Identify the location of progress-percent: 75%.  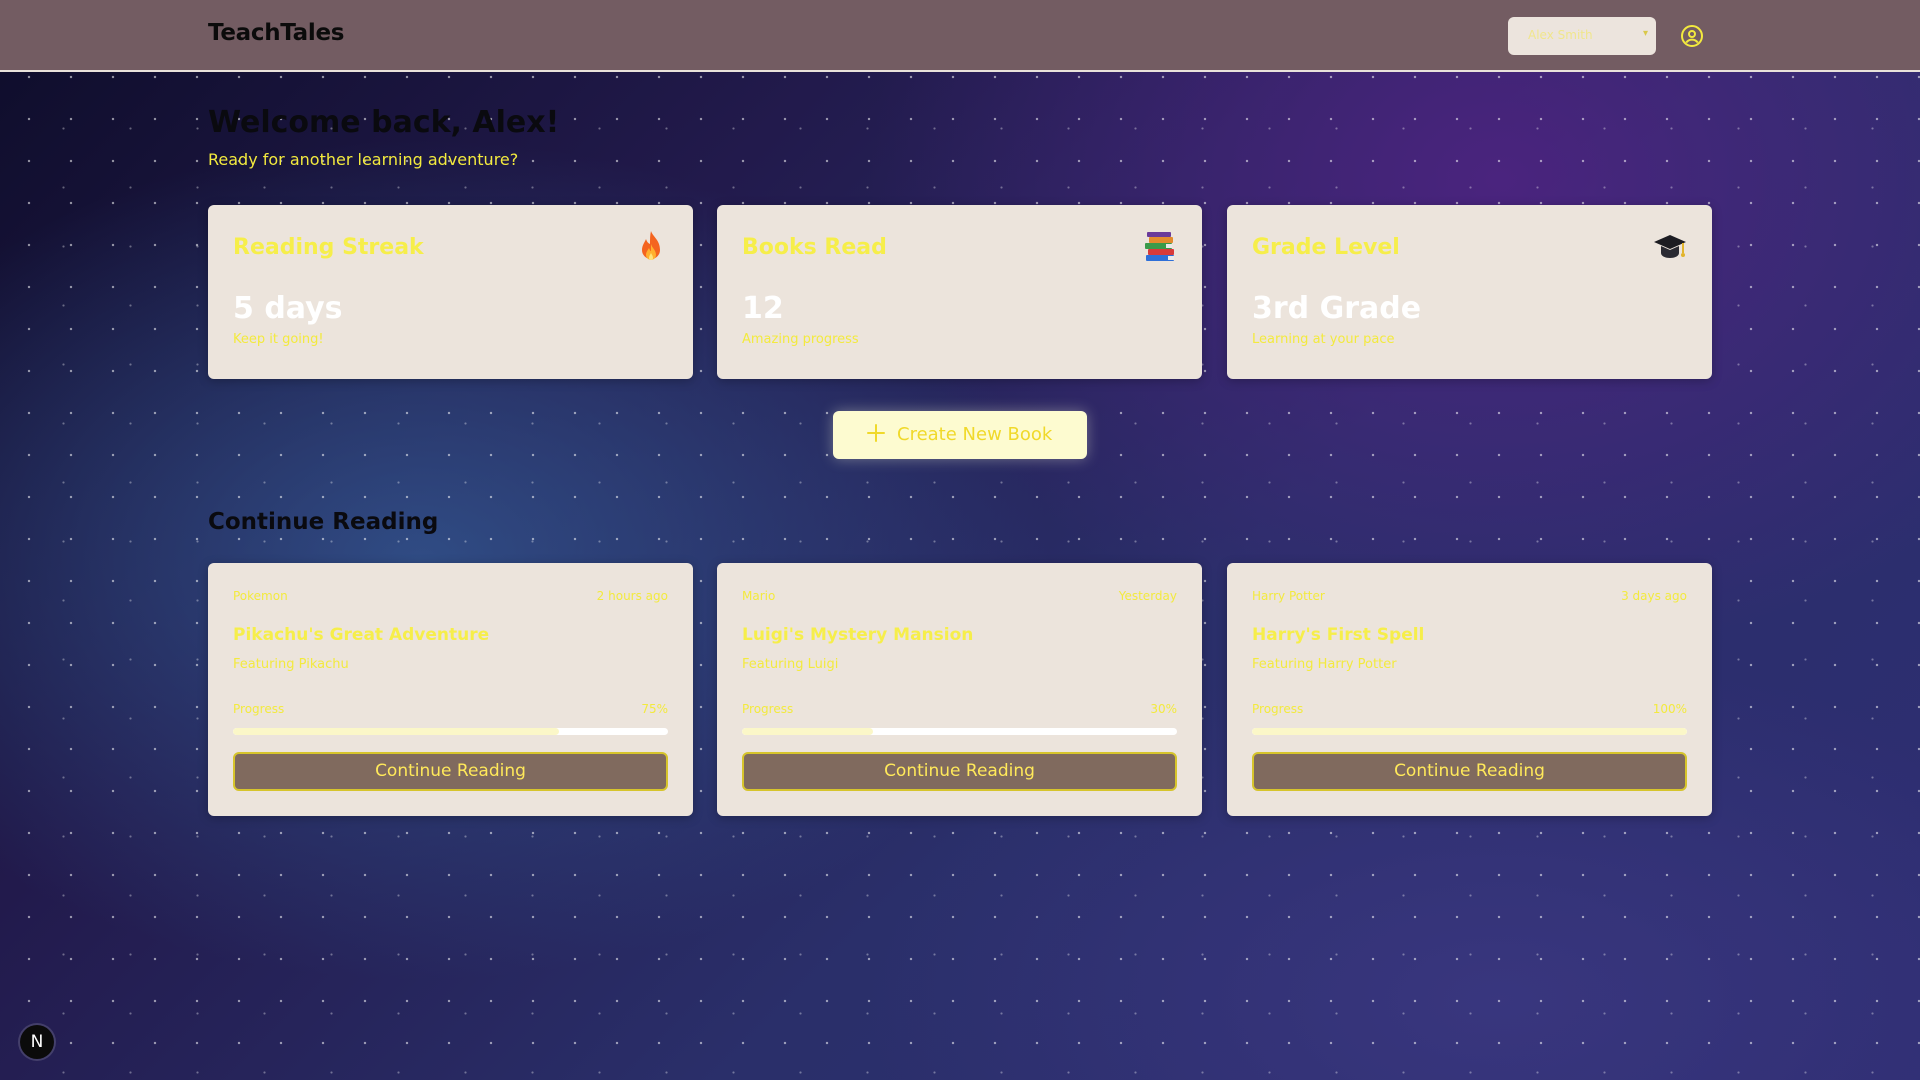
(654, 709).